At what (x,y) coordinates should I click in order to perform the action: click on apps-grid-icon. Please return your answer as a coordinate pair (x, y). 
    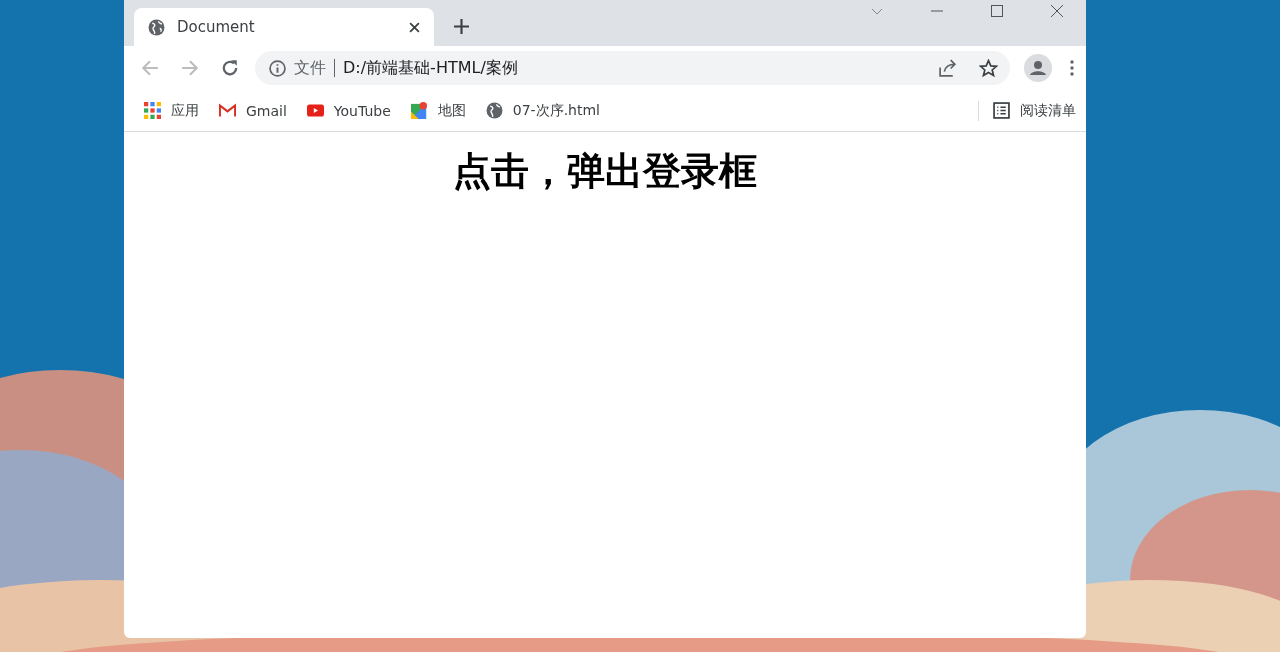
    Looking at the image, I should click on (152, 110).